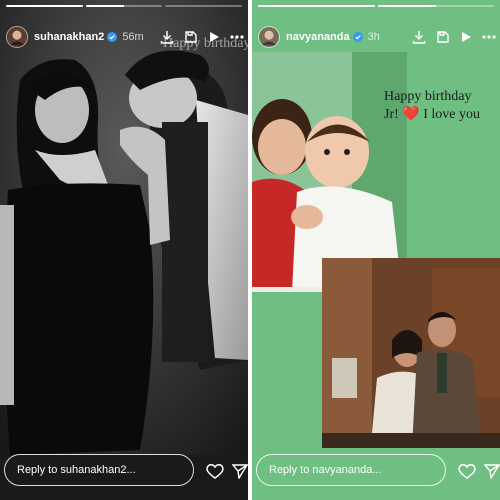 This screenshot has height=500, width=500. I want to click on story-username: suhanakhan2, so click(69, 37).